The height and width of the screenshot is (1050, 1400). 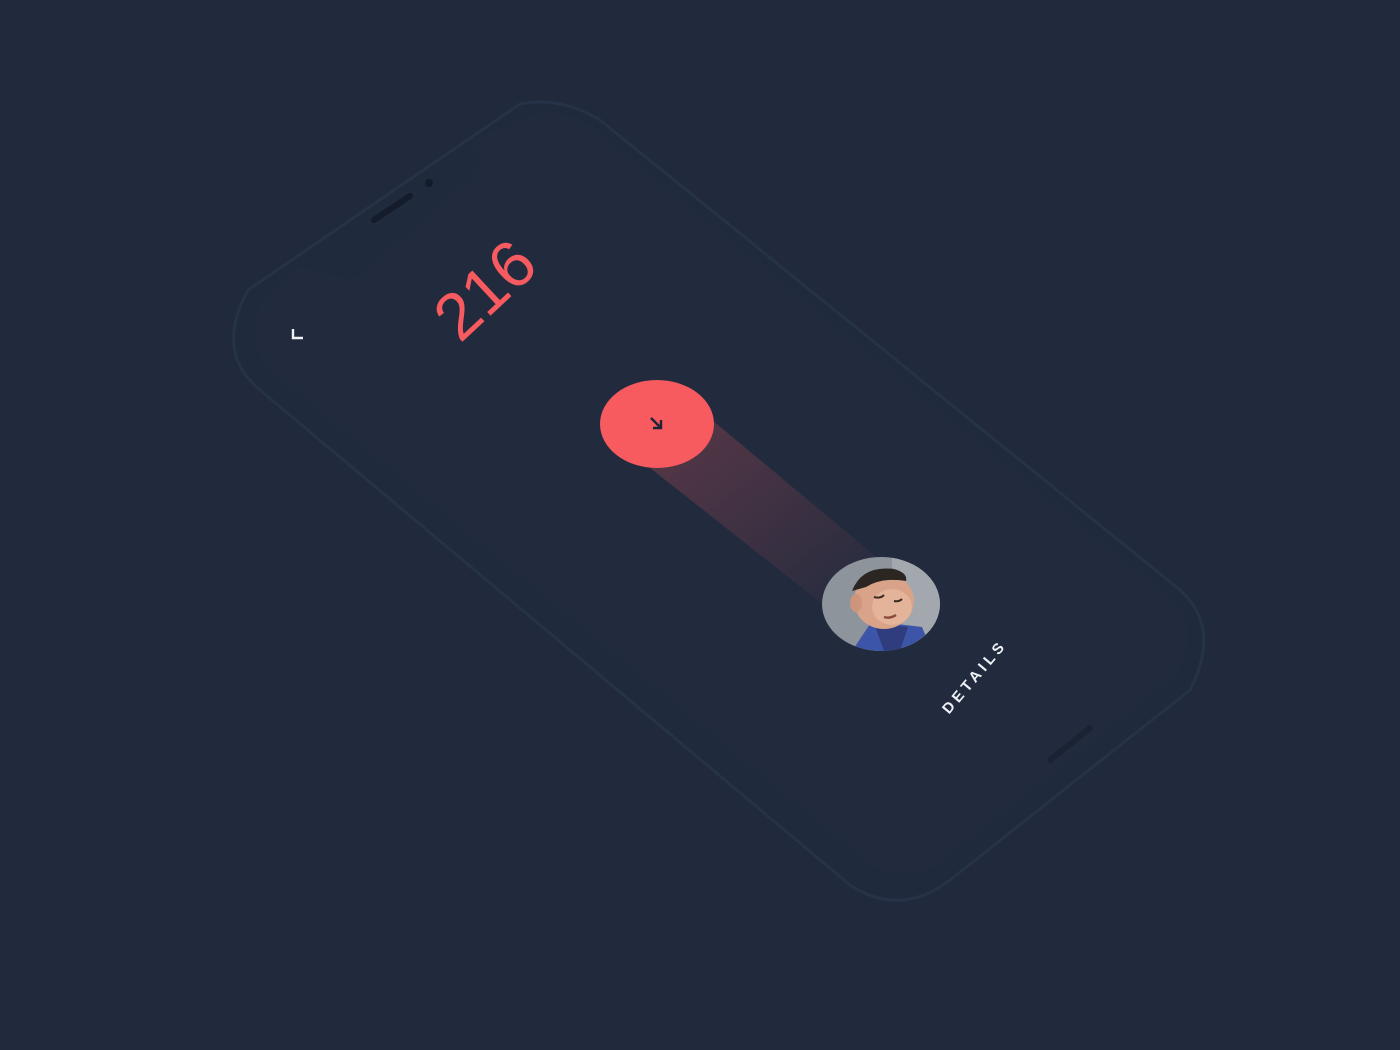 I want to click on notch-camera, so click(x=429, y=183).